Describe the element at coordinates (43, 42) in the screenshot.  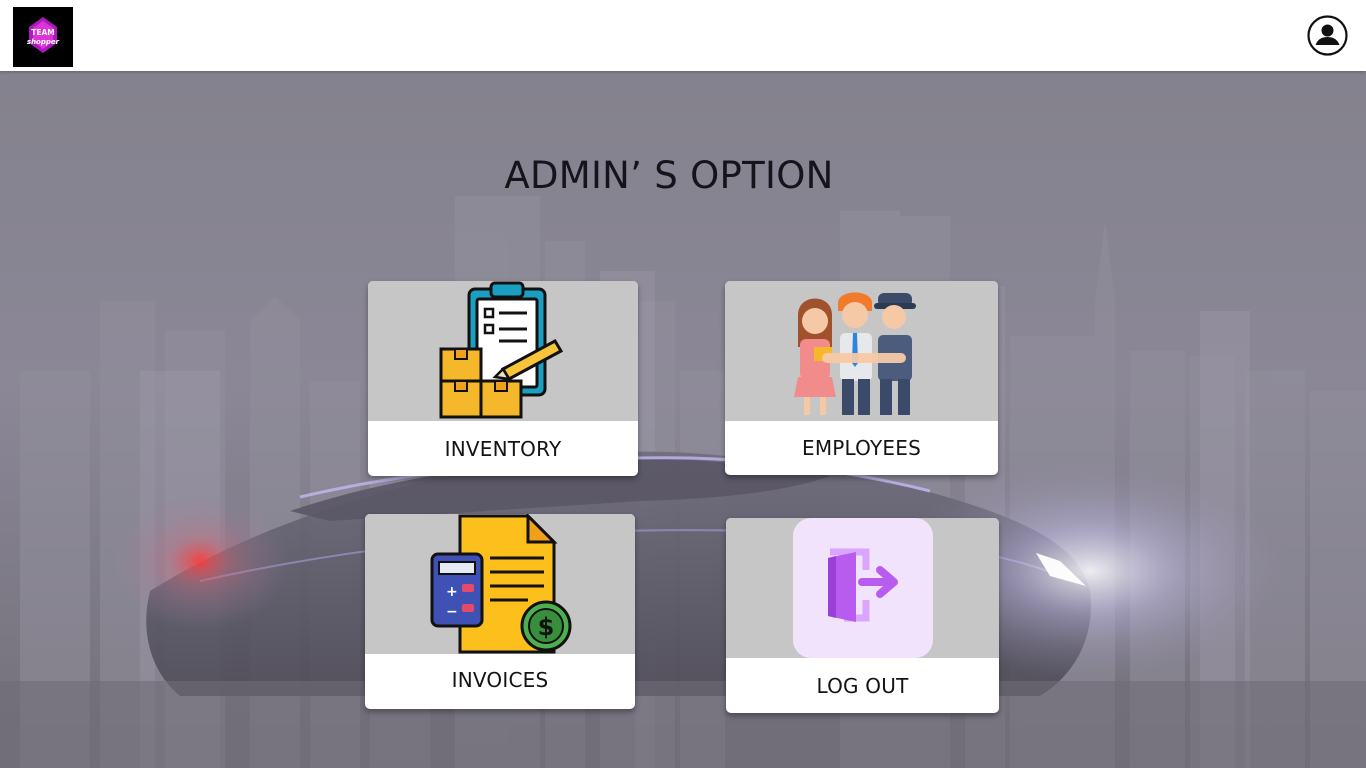
I see `logo-text-bottom: shopper` at that location.